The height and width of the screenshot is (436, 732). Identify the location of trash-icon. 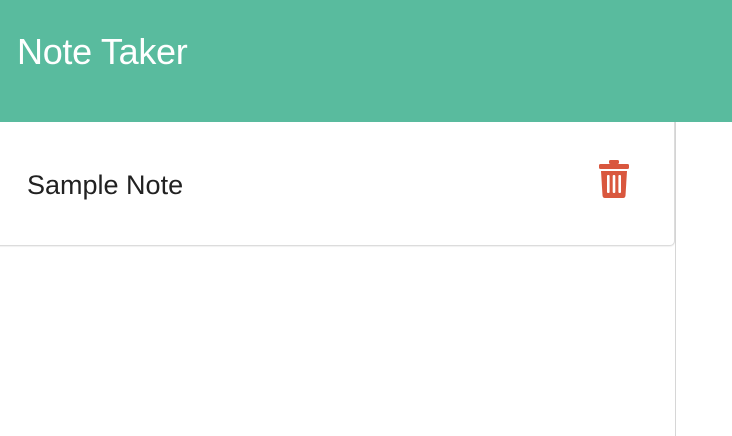
(614, 179).